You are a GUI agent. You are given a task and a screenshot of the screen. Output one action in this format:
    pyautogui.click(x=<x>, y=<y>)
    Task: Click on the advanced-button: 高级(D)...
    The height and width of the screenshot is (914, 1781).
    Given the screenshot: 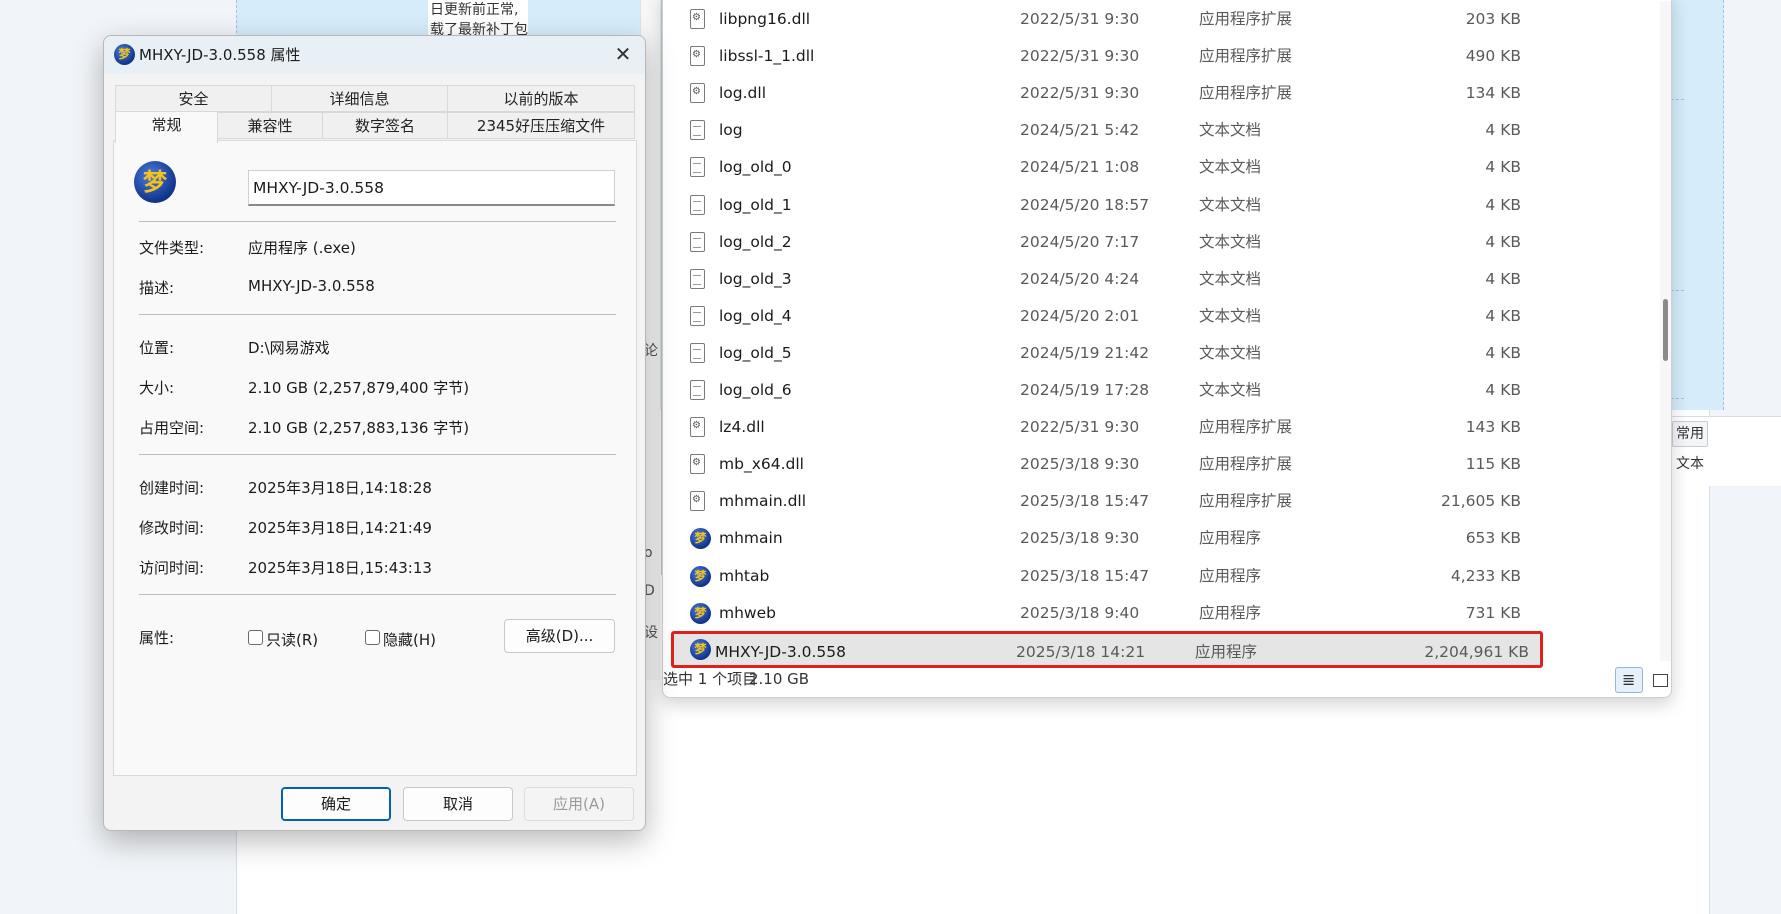 What is the action you would take?
    pyautogui.click(x=559, y=636)
    